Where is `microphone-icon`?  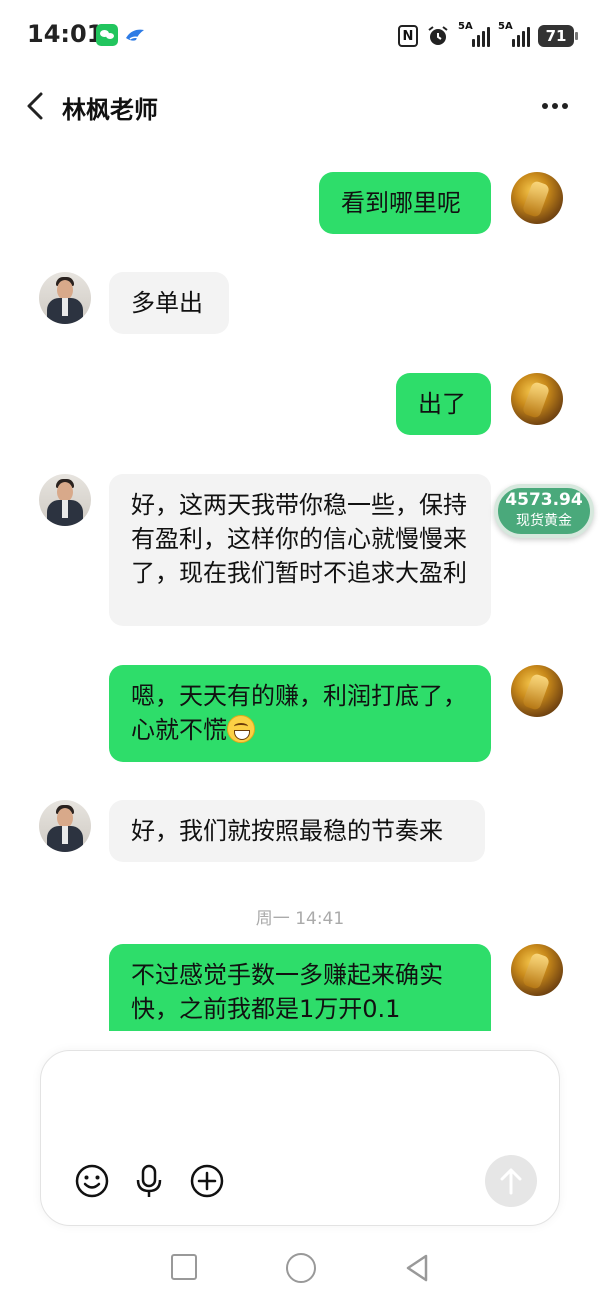 microphone-icon is located at coordinates (149, 1181).